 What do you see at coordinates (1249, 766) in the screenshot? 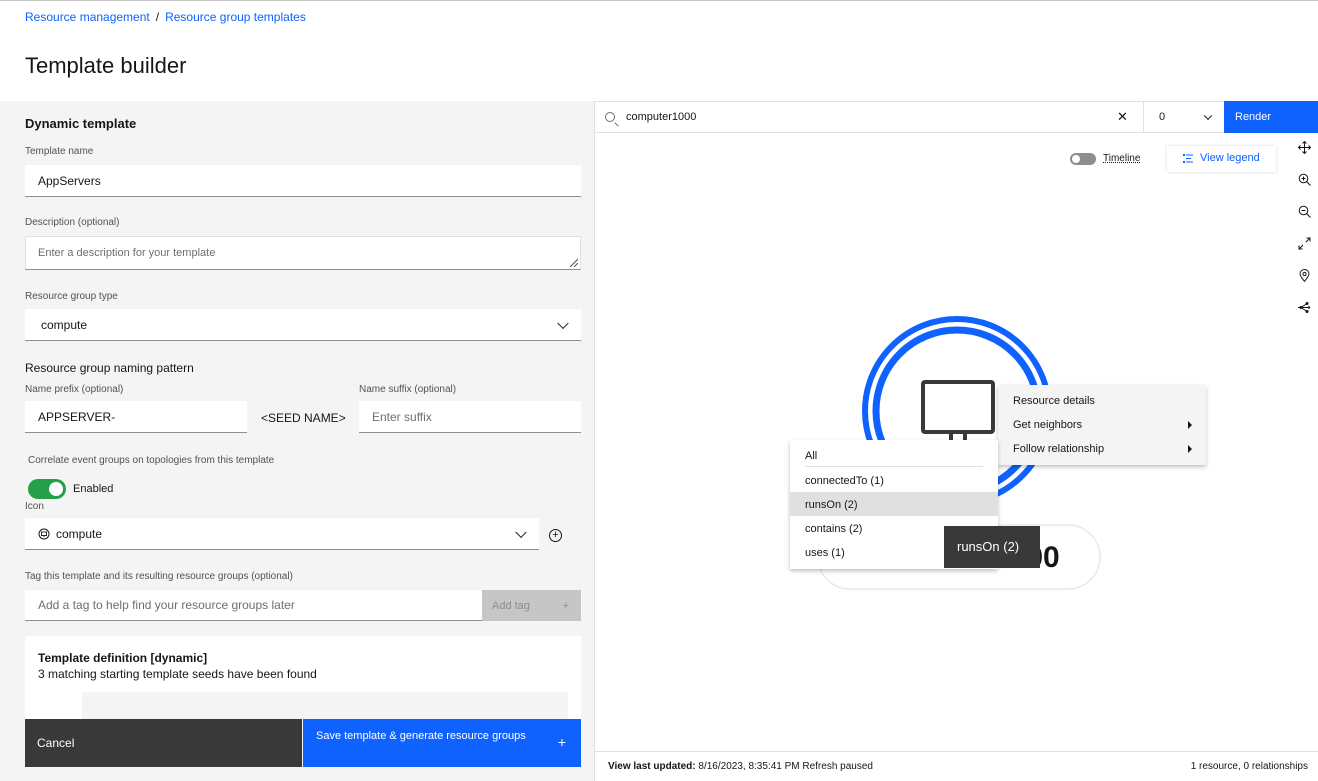
I see `resource-summary: 1 resource, 0 relationships` at bounding box center [1249, 766].